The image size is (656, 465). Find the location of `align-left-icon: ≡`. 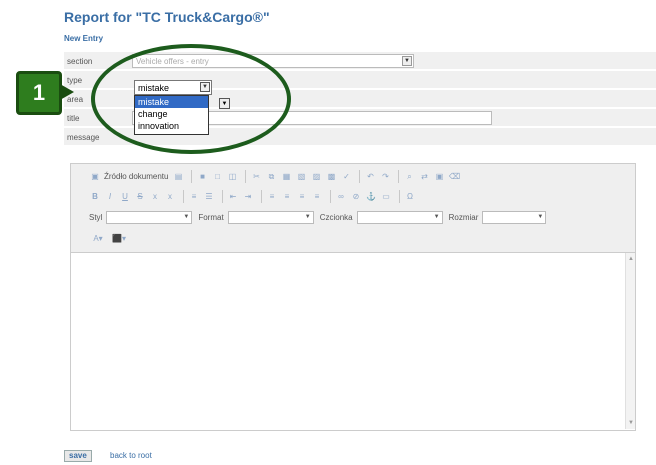

align-left-icon: ≡ is located at coordinates (272, 197).